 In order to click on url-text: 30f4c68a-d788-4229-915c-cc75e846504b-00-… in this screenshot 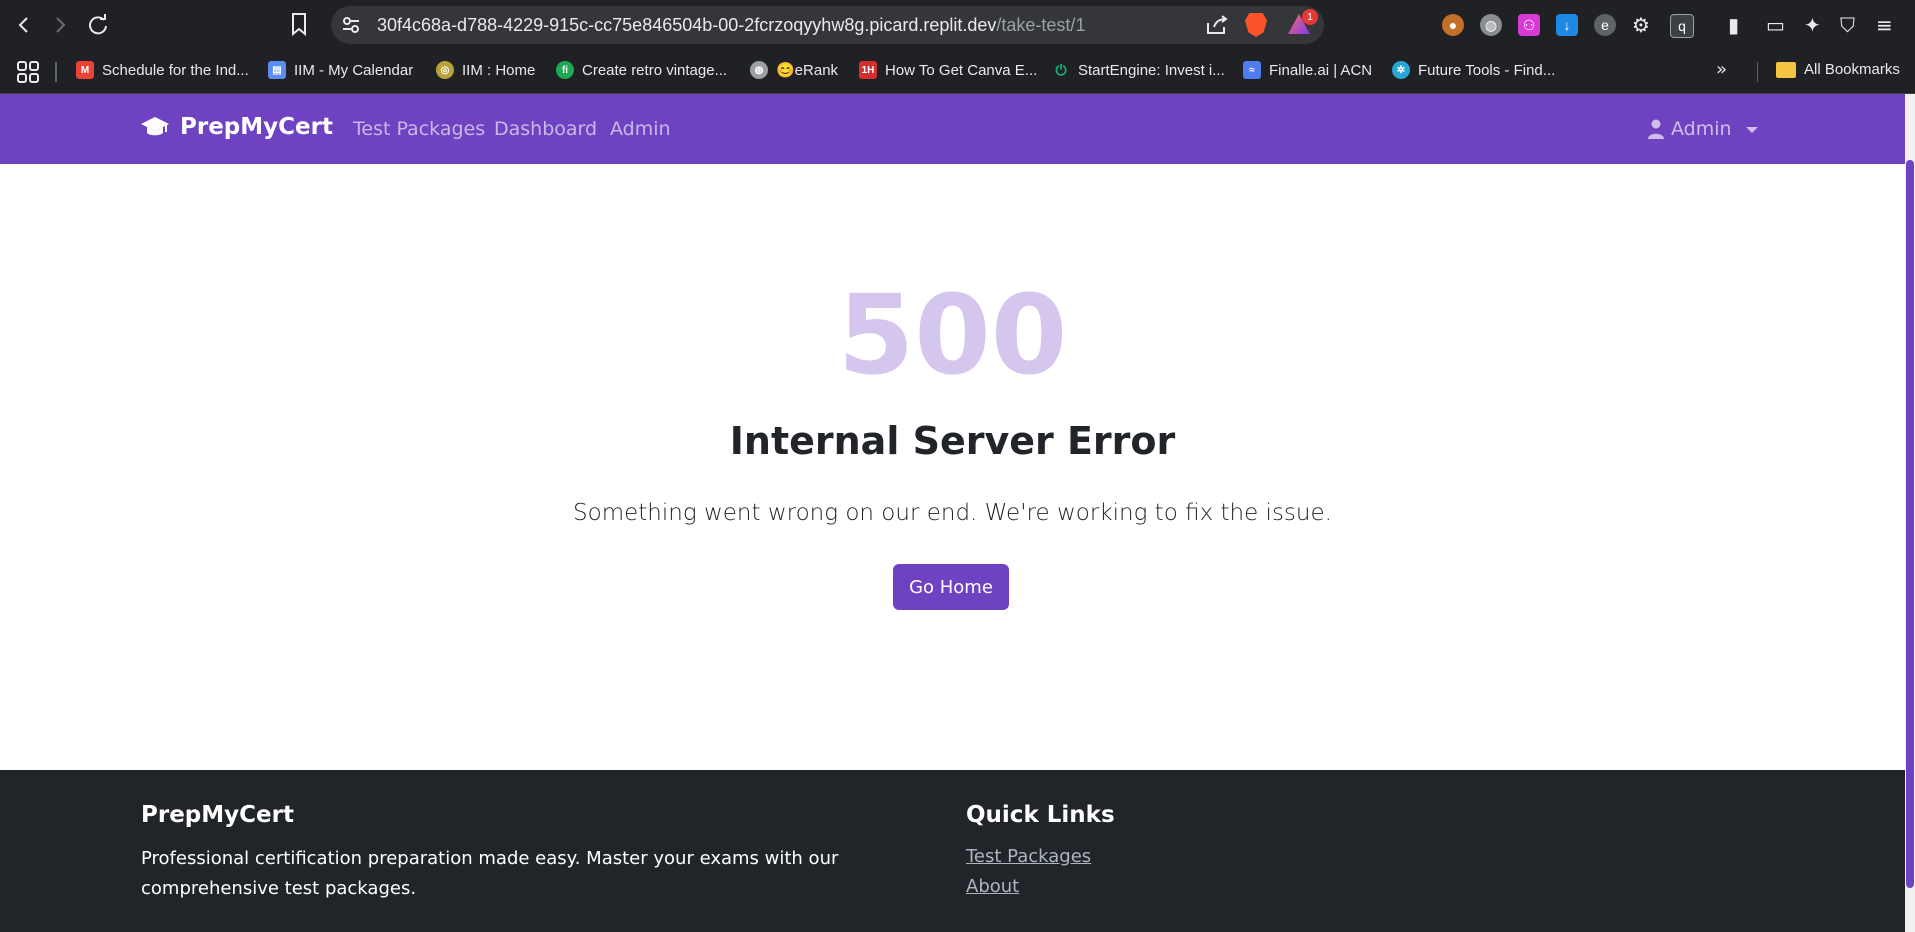, I will do `click(731, 25)`.